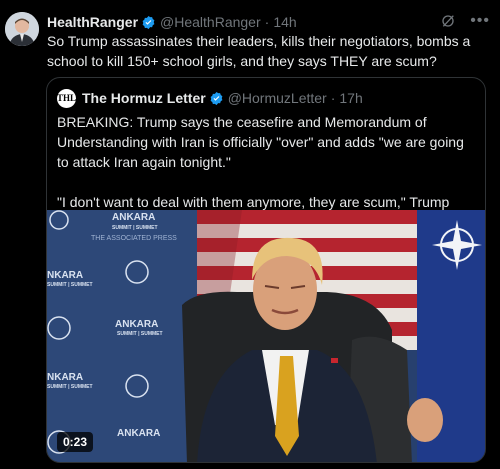  I want to click on post-header: HealthRanger @HealthRanger · 14h •••, so click(268, 22).